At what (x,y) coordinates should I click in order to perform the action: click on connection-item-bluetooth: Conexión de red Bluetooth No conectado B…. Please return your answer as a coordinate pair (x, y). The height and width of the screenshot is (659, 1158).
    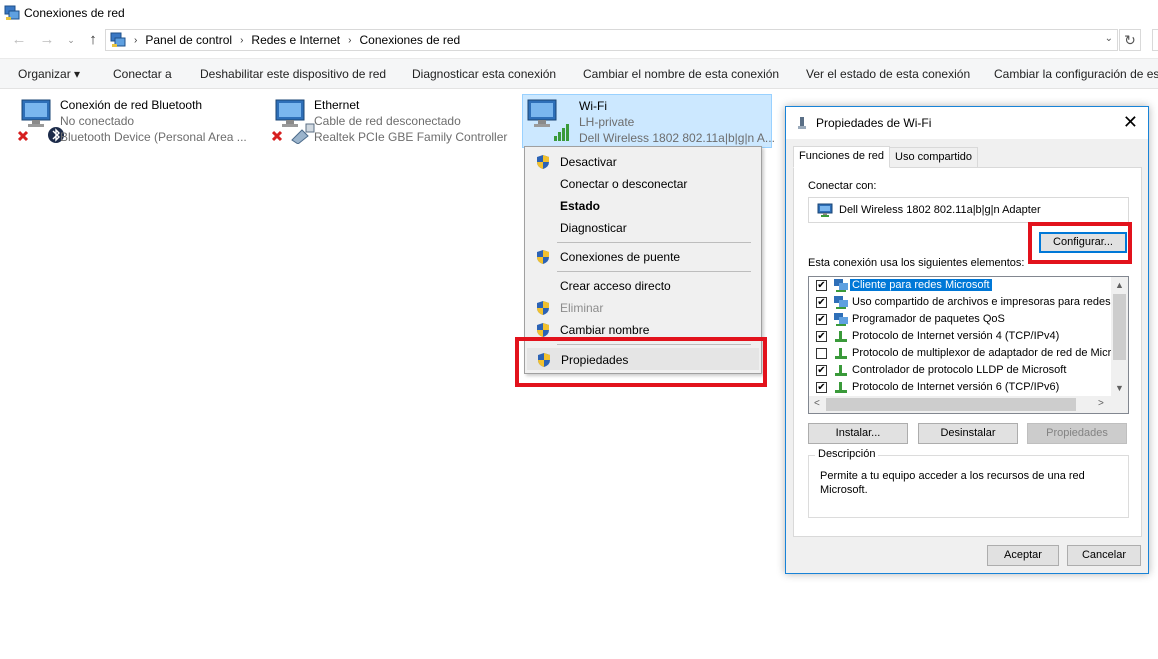
    Looking at the image, I should click on (129, 121).